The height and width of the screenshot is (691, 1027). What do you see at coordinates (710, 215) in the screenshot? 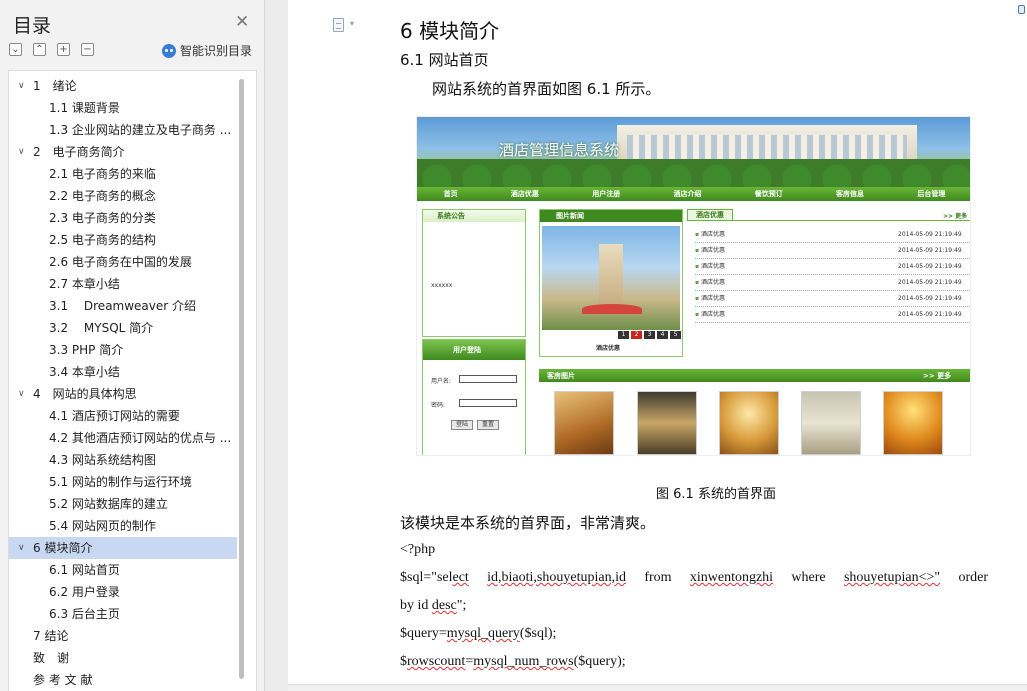
I see `news-tab: 酒店优惠` at bounding box center [710, 215].